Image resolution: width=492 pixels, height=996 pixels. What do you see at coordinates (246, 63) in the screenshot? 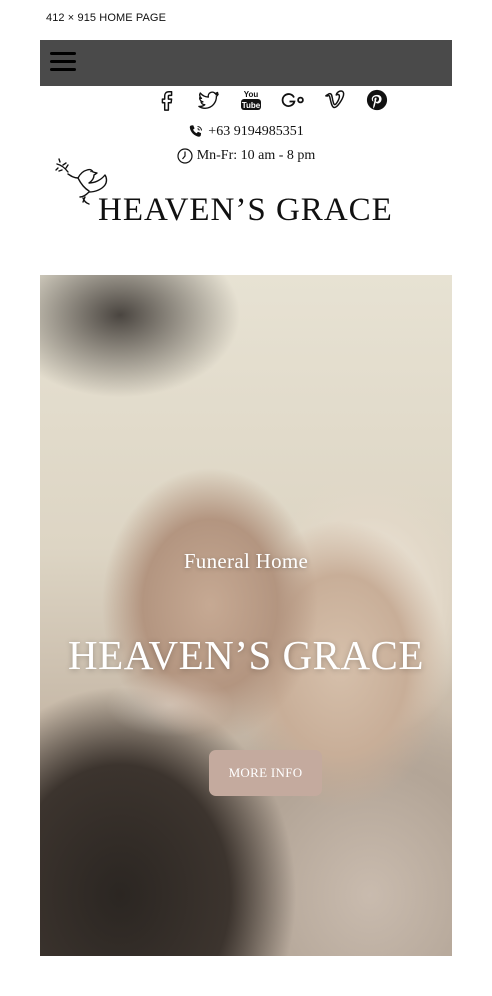
I see `top-navbar` at bounding box center [246, 63].